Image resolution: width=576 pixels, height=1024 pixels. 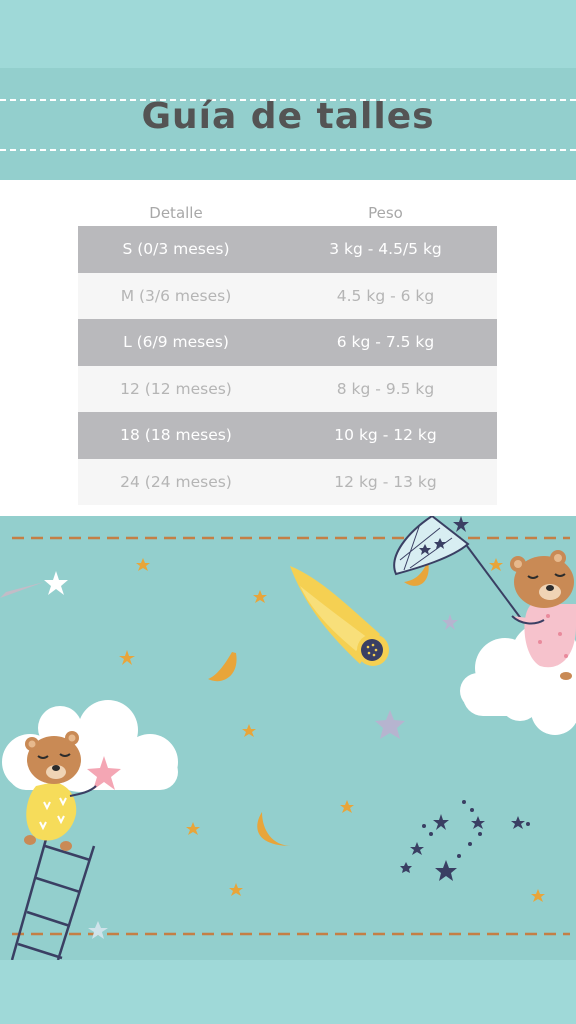 What do you see at coordinates (458, 568) in the screenshot?
I see `butterfly-net-icon` at bounding box center [458, 568].